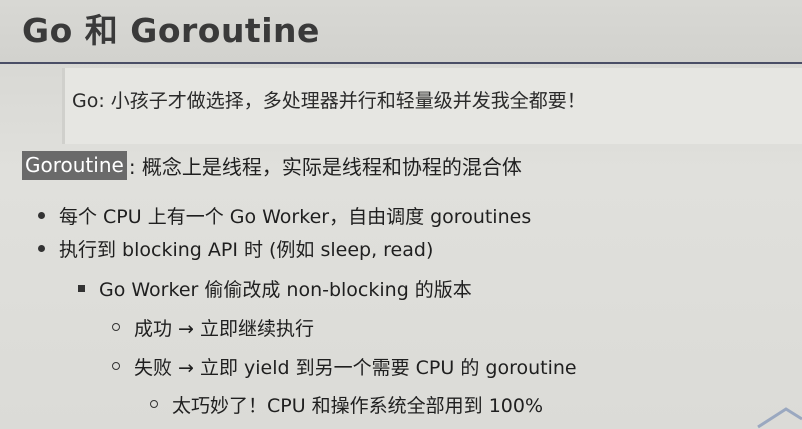 This screenshot has width=802, height=429. Describe the element at coordinates (295, 216) in the screenshot. I see `bullet-text: 每个 CPU 上有一个 Go Worker，自由调度 goroutines` at that location.